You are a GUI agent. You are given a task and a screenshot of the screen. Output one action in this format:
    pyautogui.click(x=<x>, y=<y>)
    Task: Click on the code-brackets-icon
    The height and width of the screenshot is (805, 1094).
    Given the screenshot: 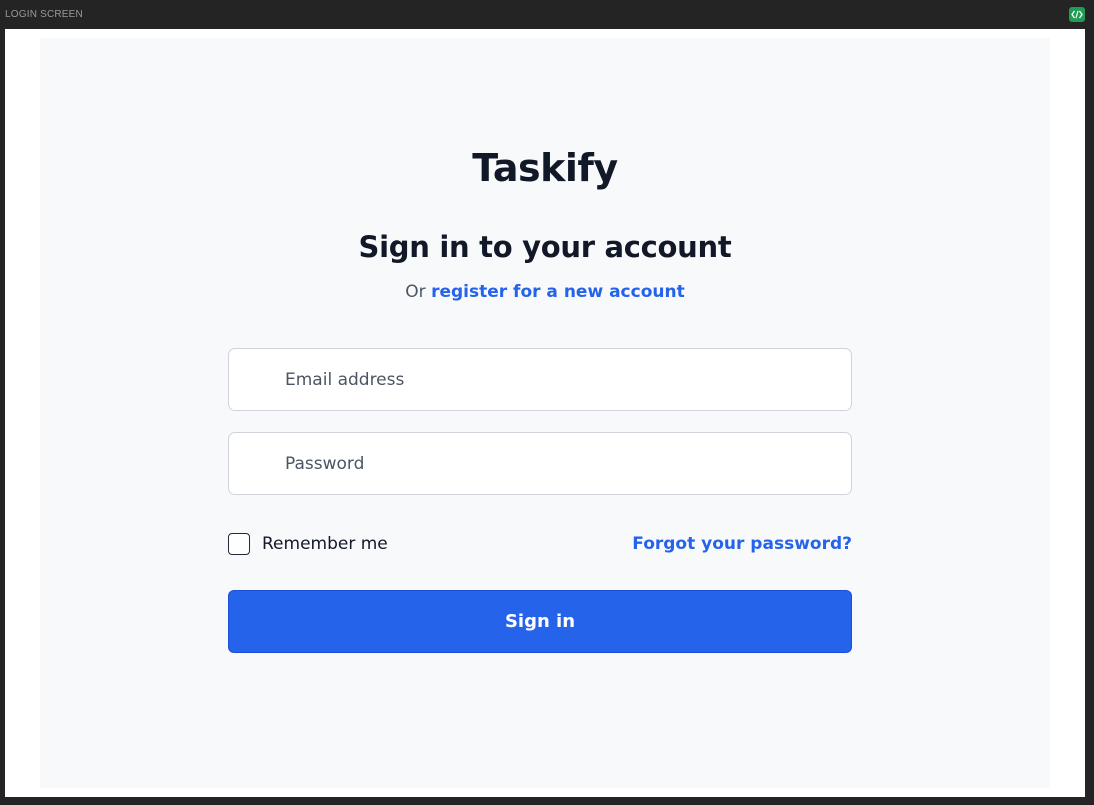 What is the action you would take?
    pyautogui.click(x=1077, y=14)
    